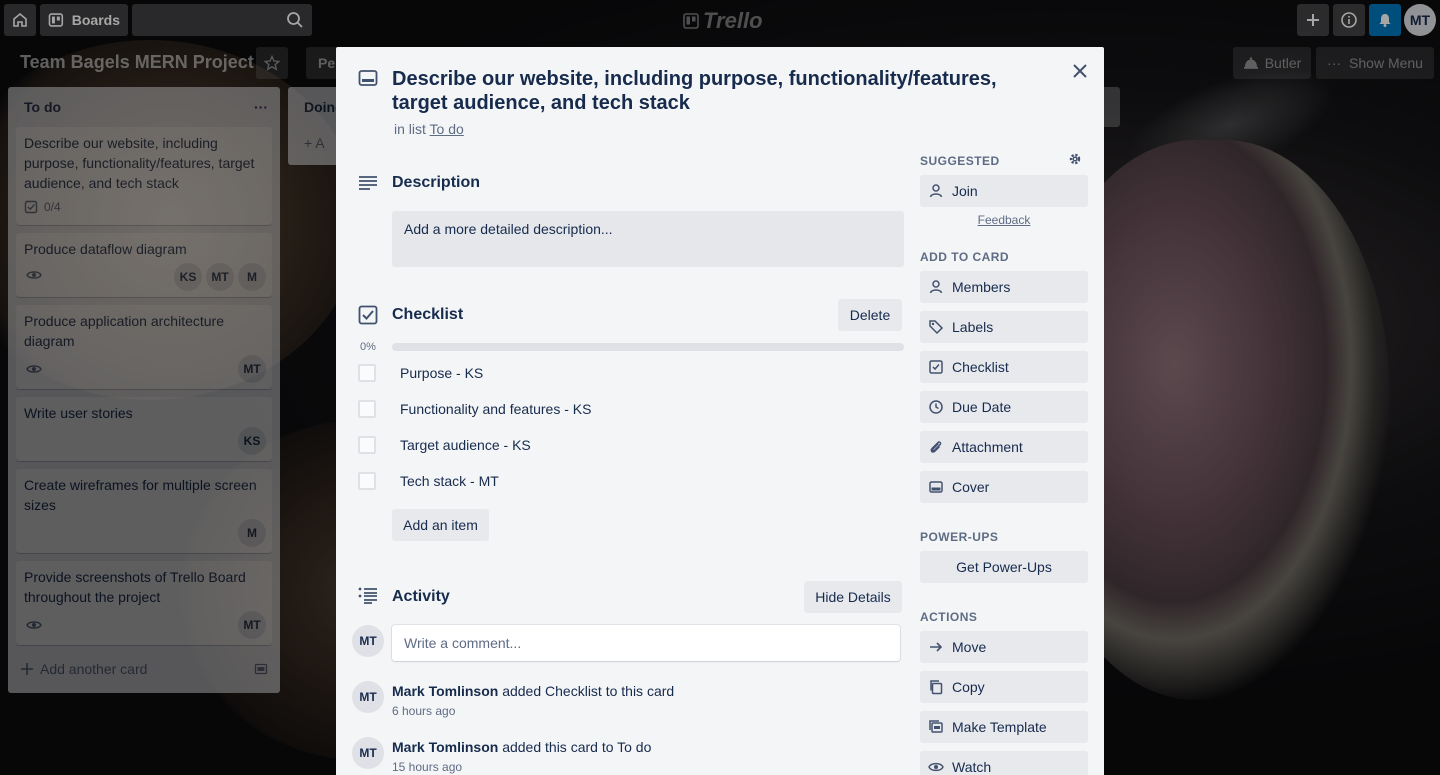 The width and height of the screenshot is (1440, 775). Describe the element at coordinates (1004, 687) in the screenshot. I see `copy-button: Copy` at that location.